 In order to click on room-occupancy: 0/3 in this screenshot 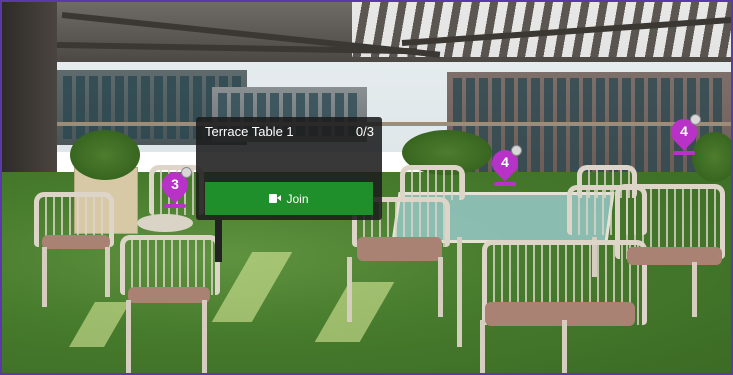, I will do `click(364, 131)`.